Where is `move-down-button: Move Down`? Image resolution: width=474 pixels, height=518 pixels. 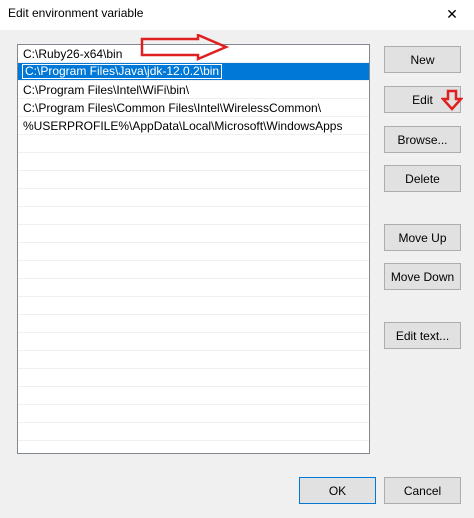 move-down-button: Move Down is located at coordinates (422, 276).